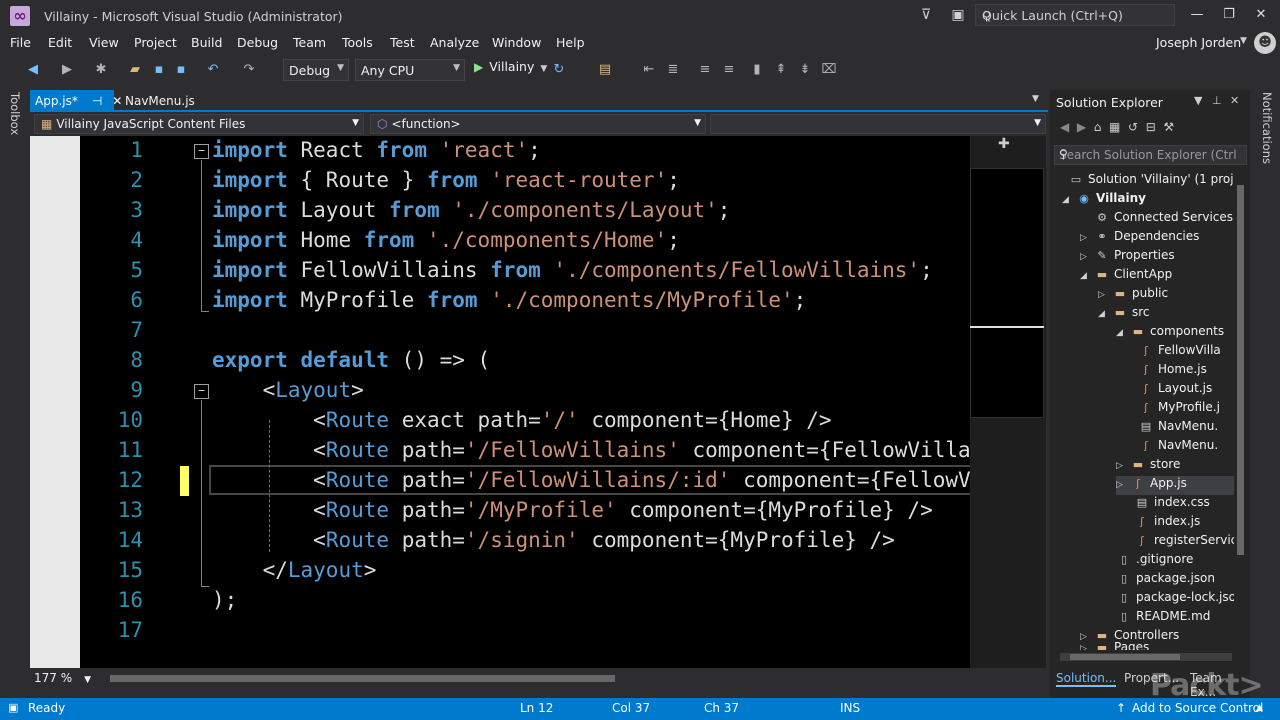 This screenshot has height=720, width=1280. What do you see at coordinates (538, 124) in the screenshot?
I see `scope-dropdown: ⬡ <function> ▼` at bounding box center [538, 124].